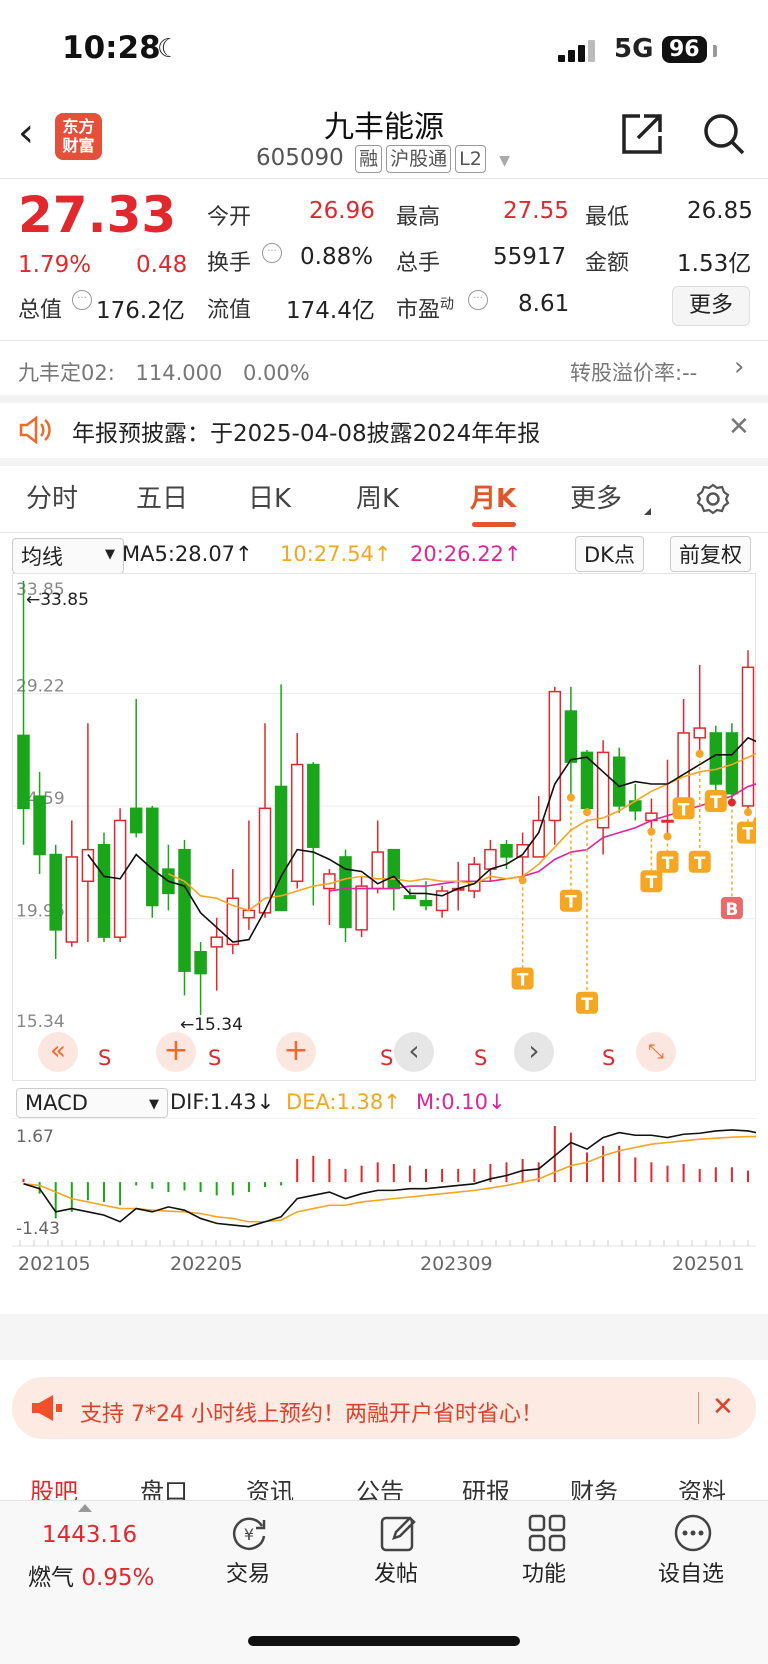  What do you see at coordinates (642, 136) in the screenshot?
I see `share-icon` at bounding box center [642, 136].